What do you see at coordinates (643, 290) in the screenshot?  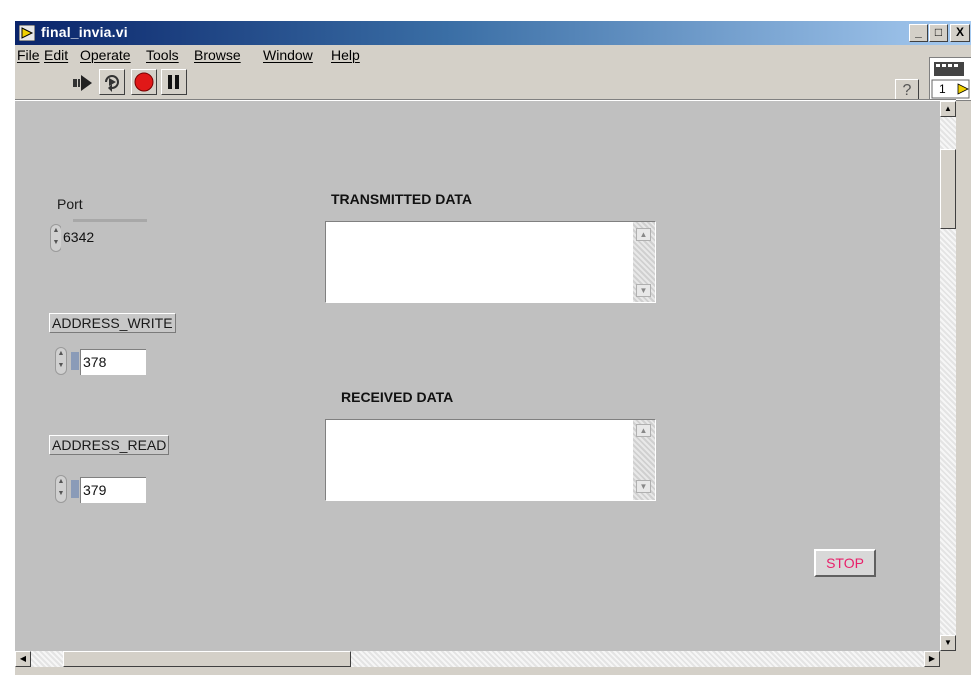 I see `transmitted-scroll-down: ▼` at bounding box center [643, 290].